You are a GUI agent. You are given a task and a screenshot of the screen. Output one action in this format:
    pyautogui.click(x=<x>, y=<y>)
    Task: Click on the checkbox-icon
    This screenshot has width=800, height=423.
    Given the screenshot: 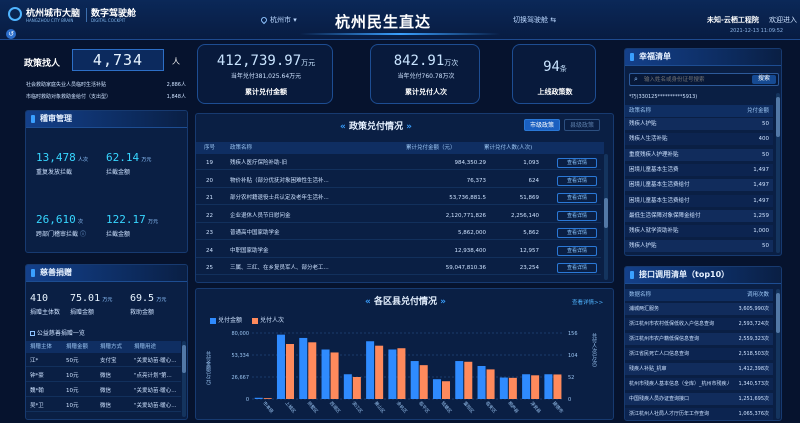 What is the action you would take?
    pyautogui.click(x=32, y=333)
    